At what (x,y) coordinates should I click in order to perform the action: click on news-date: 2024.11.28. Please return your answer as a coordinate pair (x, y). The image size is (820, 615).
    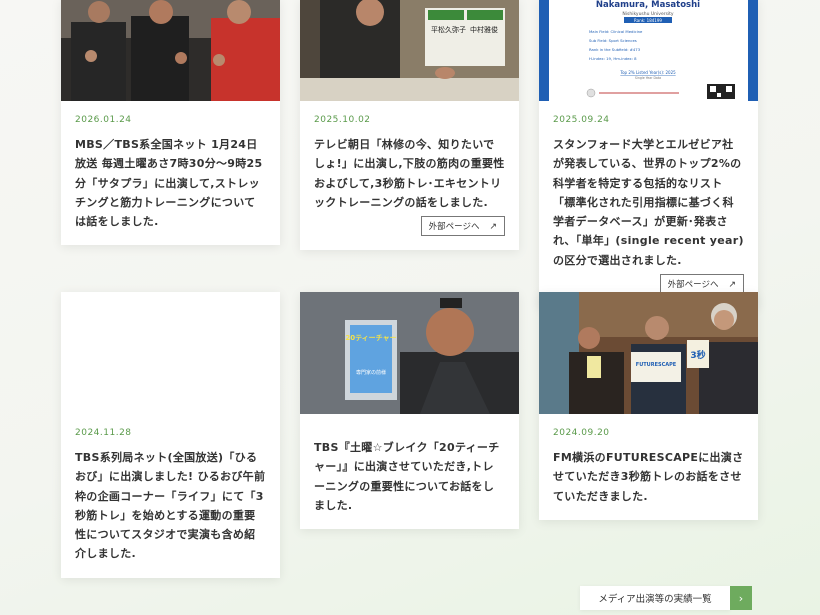
    Looking at the image, I should click on (103, 433).